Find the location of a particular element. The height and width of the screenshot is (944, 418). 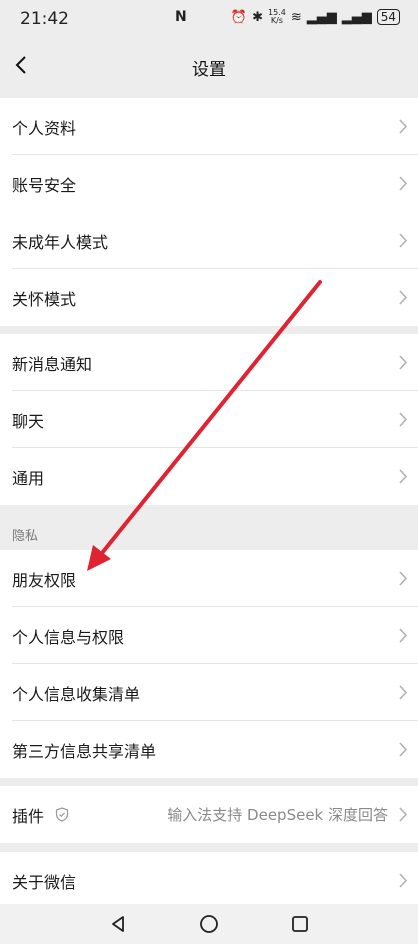

signal-icon-2: ▂▄▆ is located at coordinates (356, 17).